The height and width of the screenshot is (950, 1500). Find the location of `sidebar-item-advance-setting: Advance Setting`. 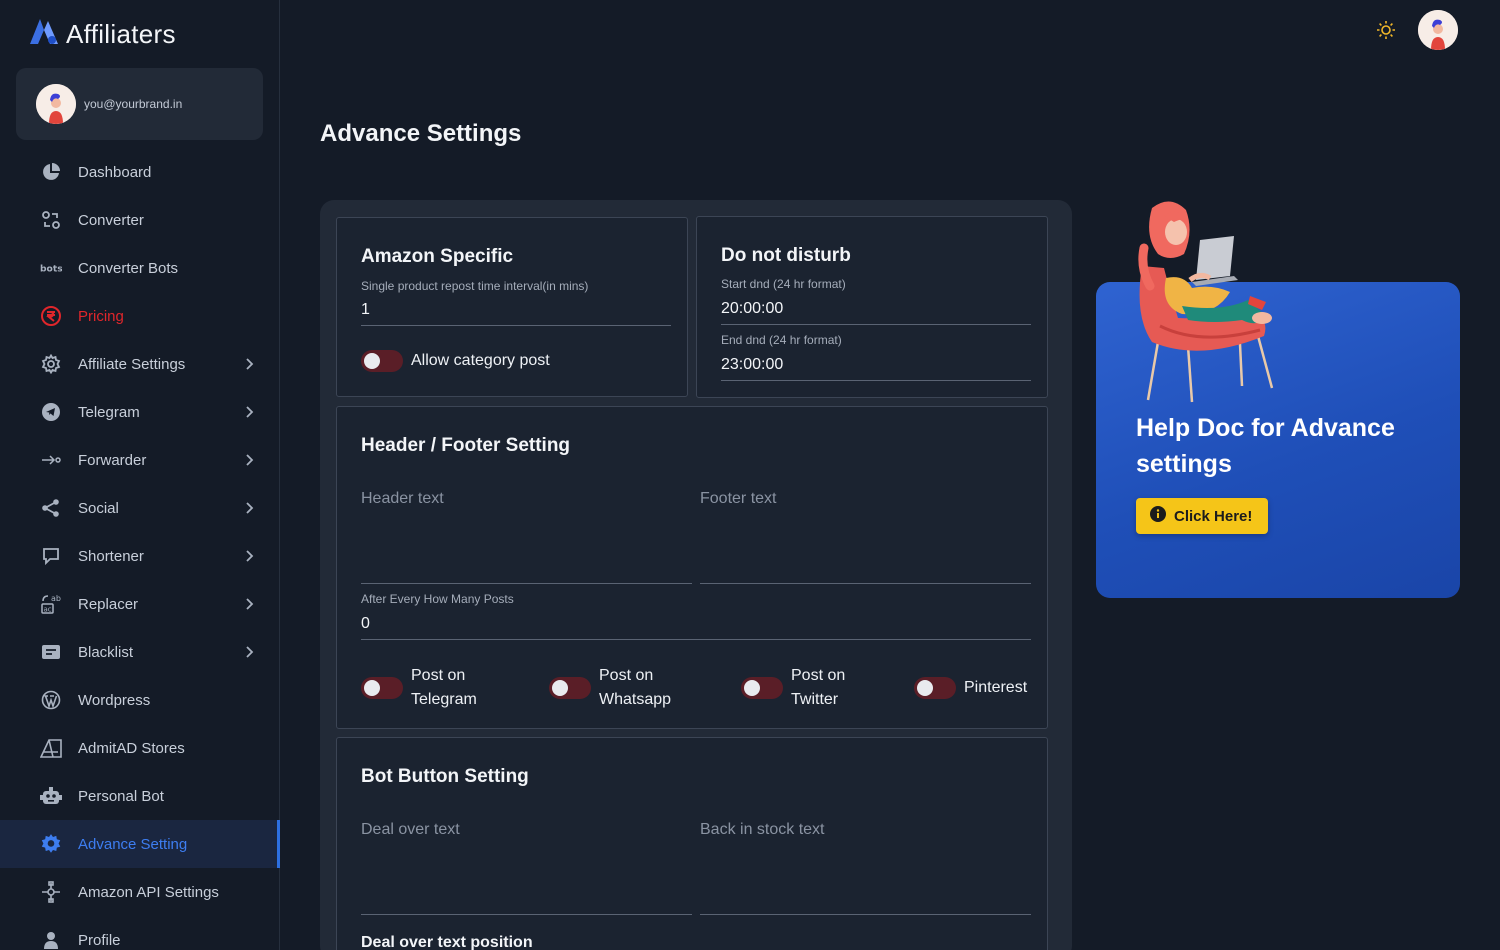

sidebar-item-advance-setting: Advance Setting is located at coordinates (140, 844).